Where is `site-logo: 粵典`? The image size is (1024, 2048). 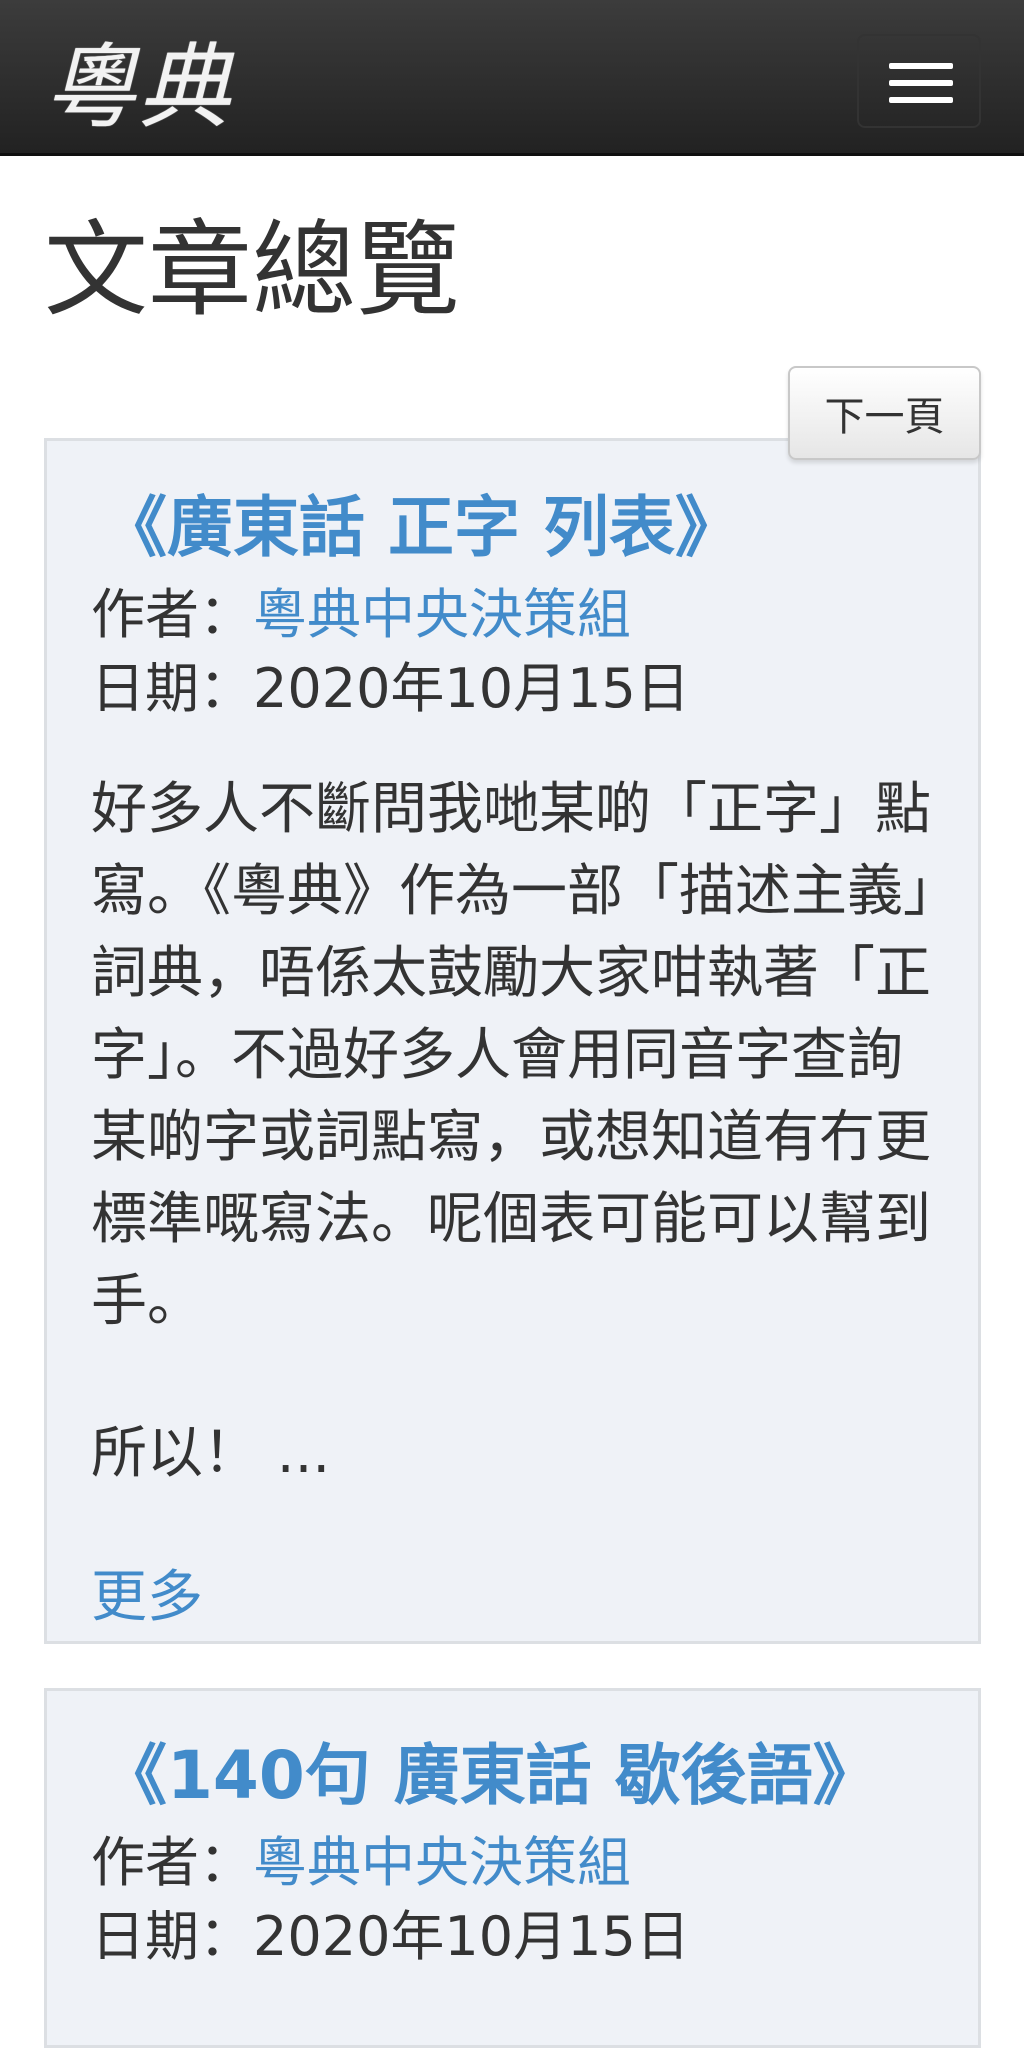
site-logo: 粵典 is located at coordinates (149, 80).